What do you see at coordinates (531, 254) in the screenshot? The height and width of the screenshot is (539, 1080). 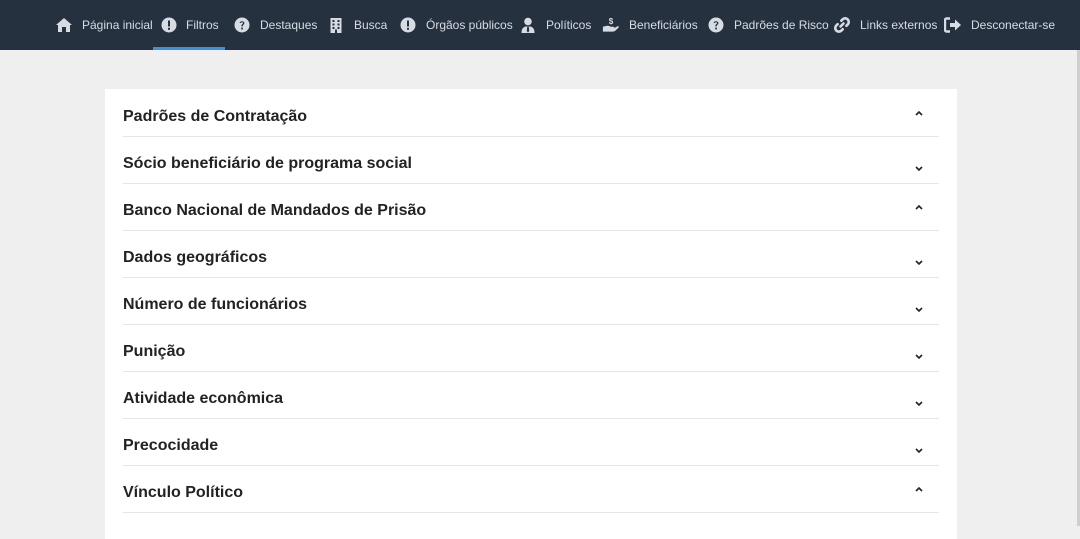 I see `accordion-item-dados-geograficos: Dados geográficos` at bounding box center [531, 254].